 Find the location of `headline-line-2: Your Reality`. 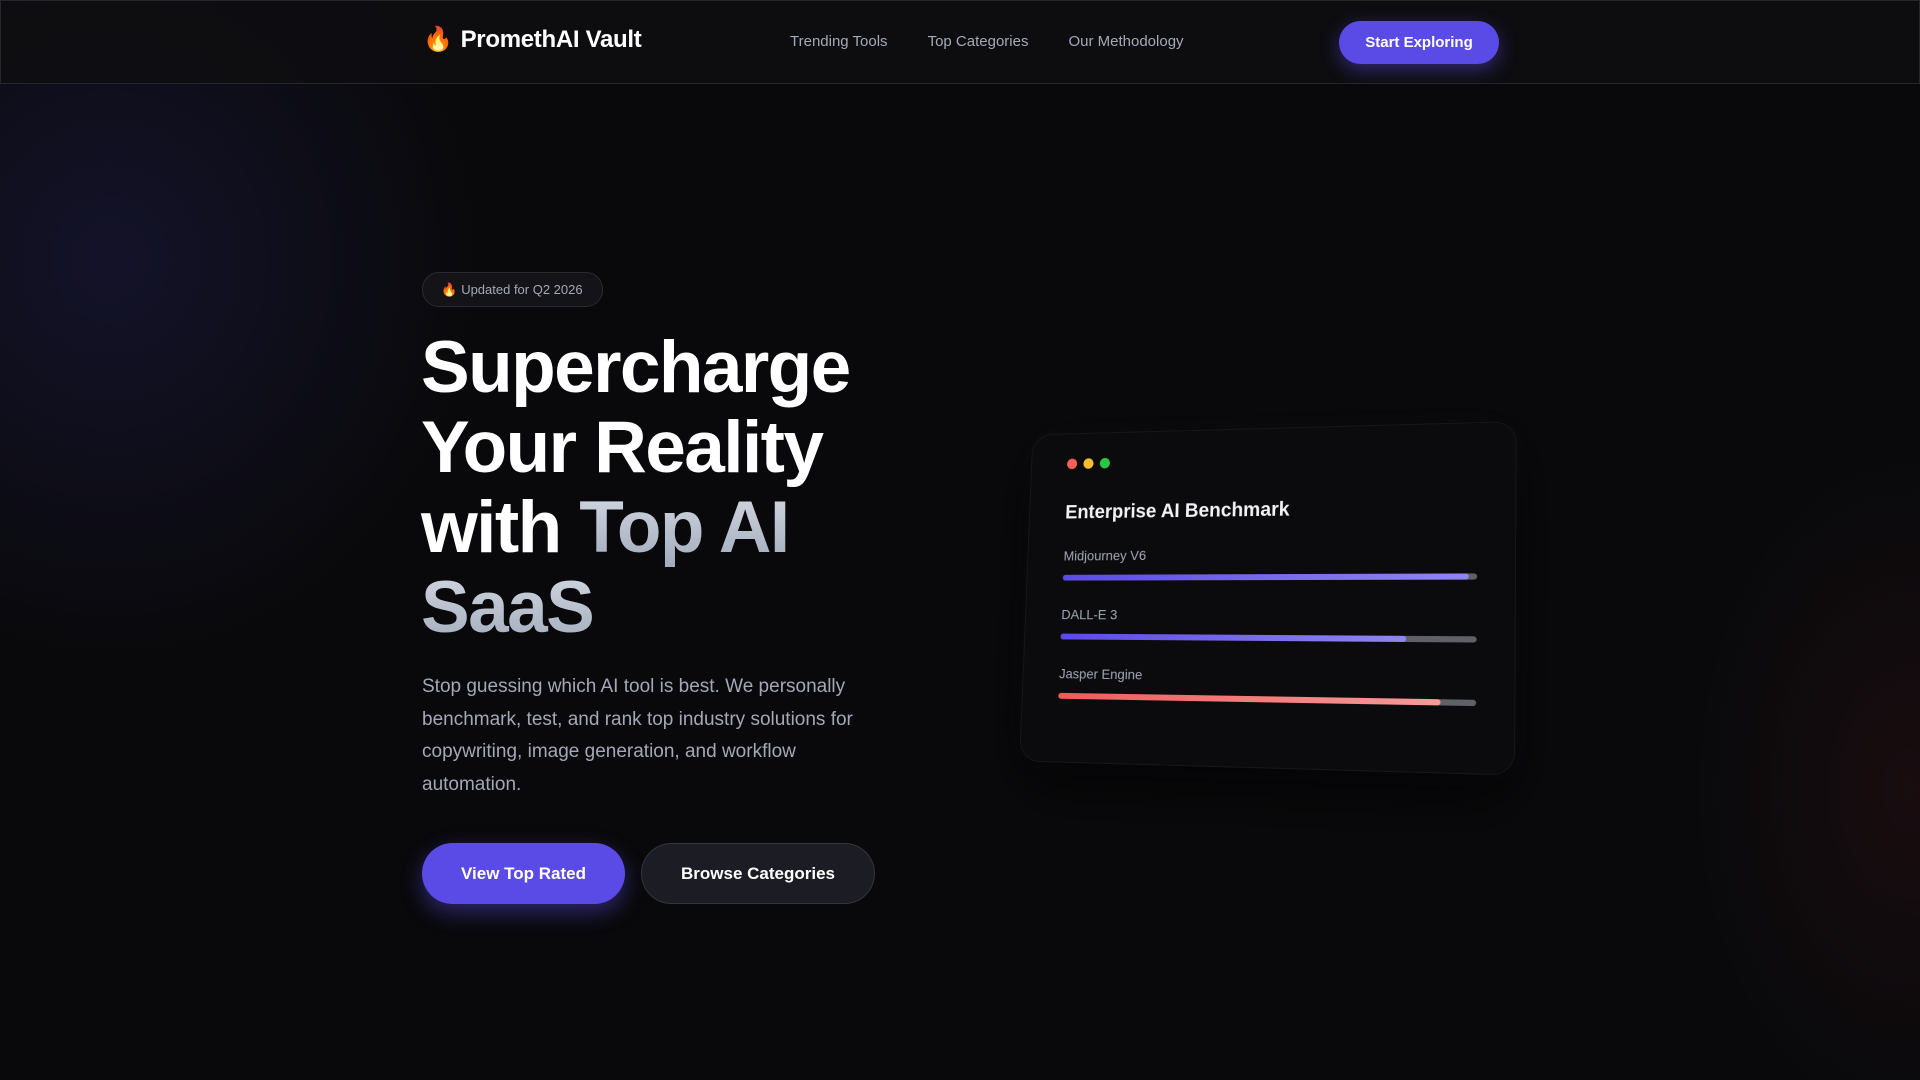

headline-line-2: Your Reality is located at coordinates (622, 447).